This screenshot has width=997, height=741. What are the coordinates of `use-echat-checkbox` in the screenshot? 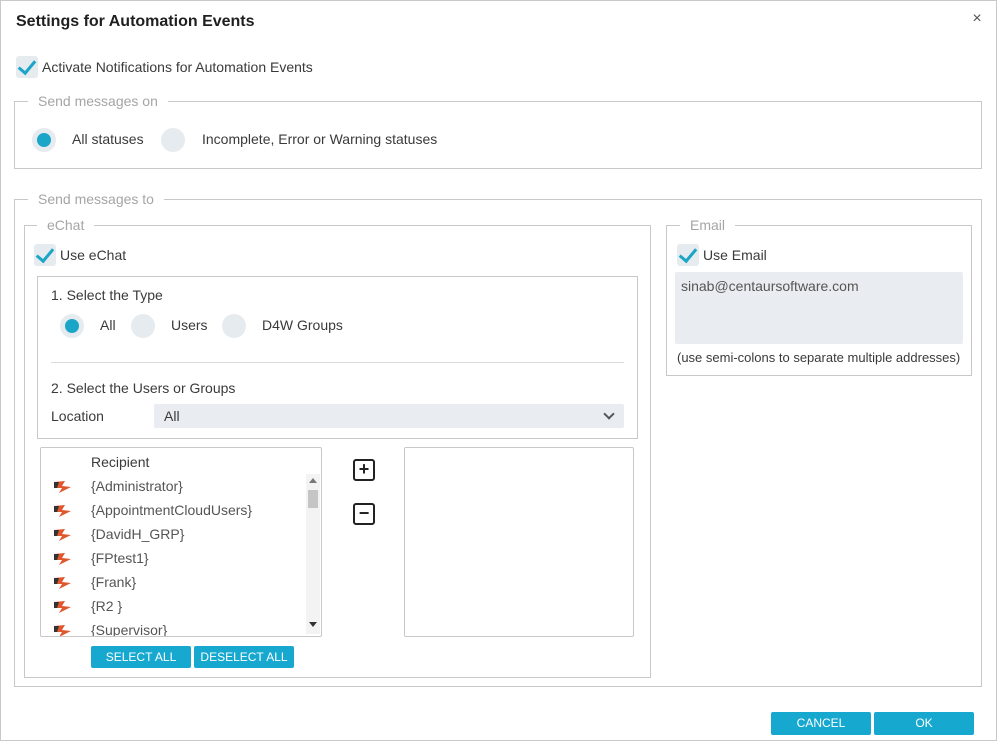 It's located at (45, 255).